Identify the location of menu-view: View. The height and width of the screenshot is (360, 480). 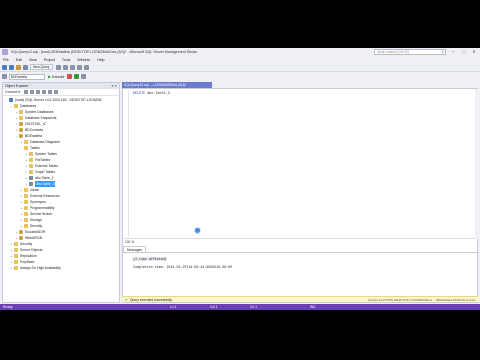
(33, 60).